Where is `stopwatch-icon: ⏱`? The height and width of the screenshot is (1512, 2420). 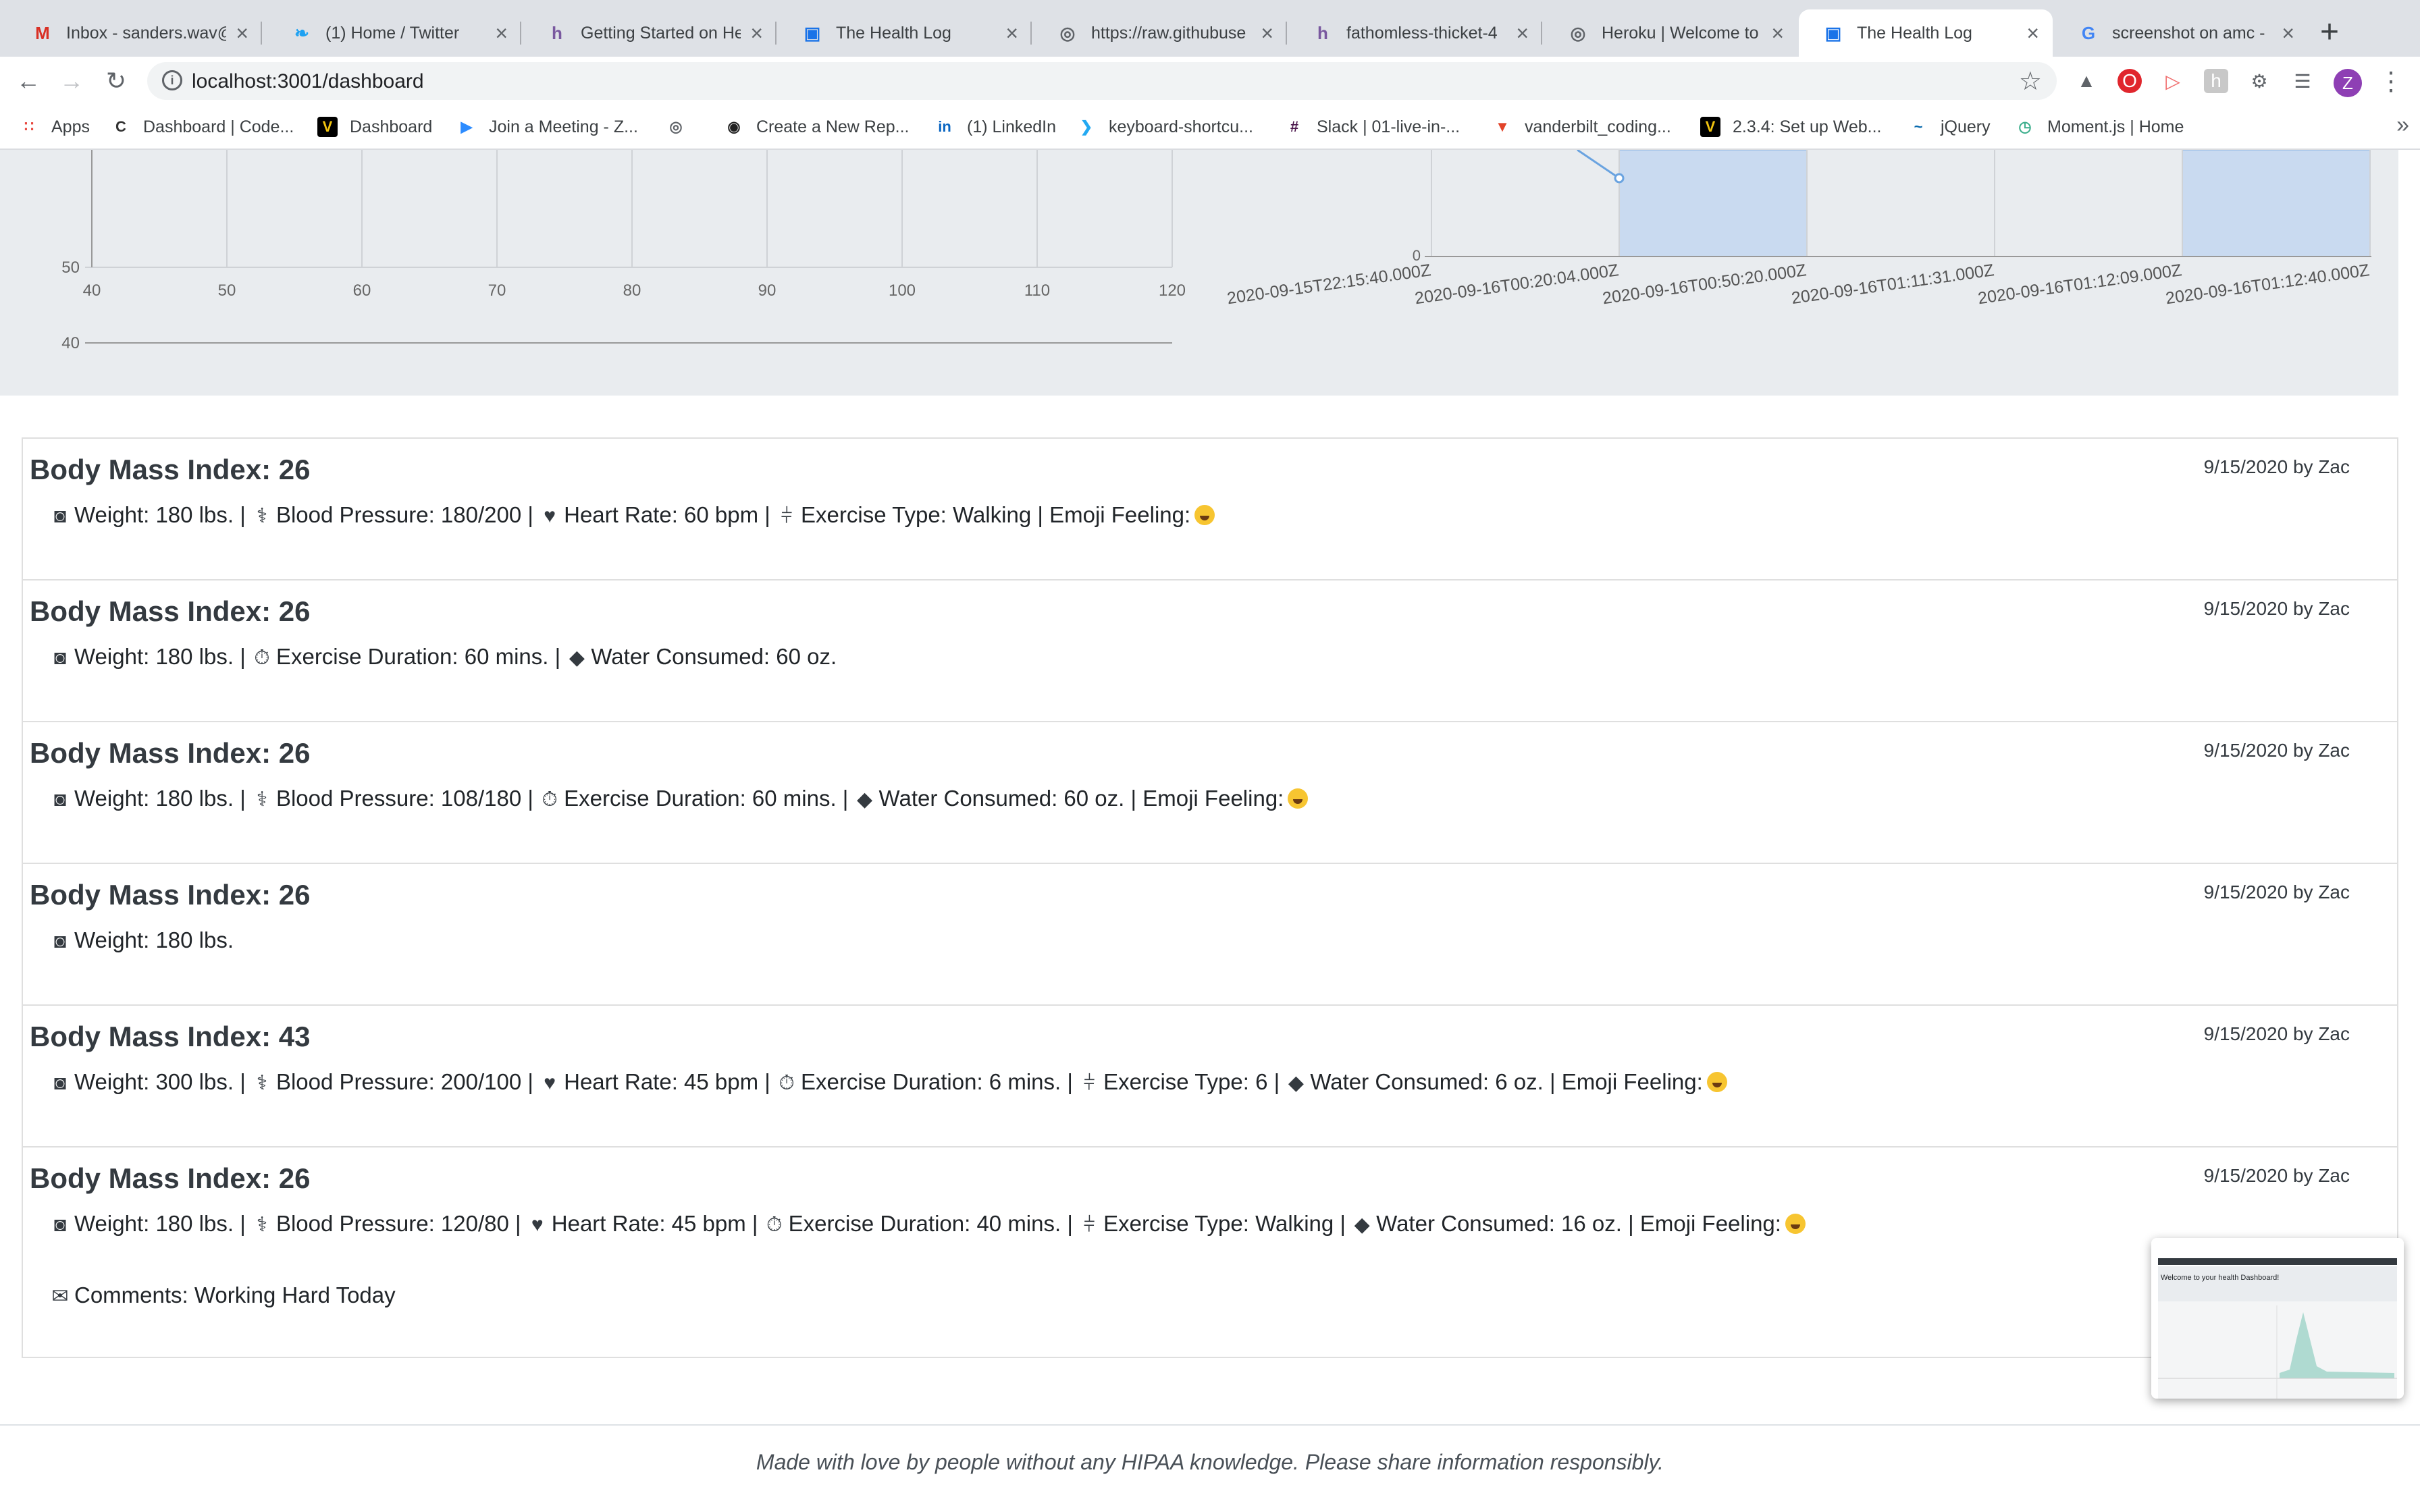 stopwatch-icon: ⏱ is located at coordinates (550, 799).